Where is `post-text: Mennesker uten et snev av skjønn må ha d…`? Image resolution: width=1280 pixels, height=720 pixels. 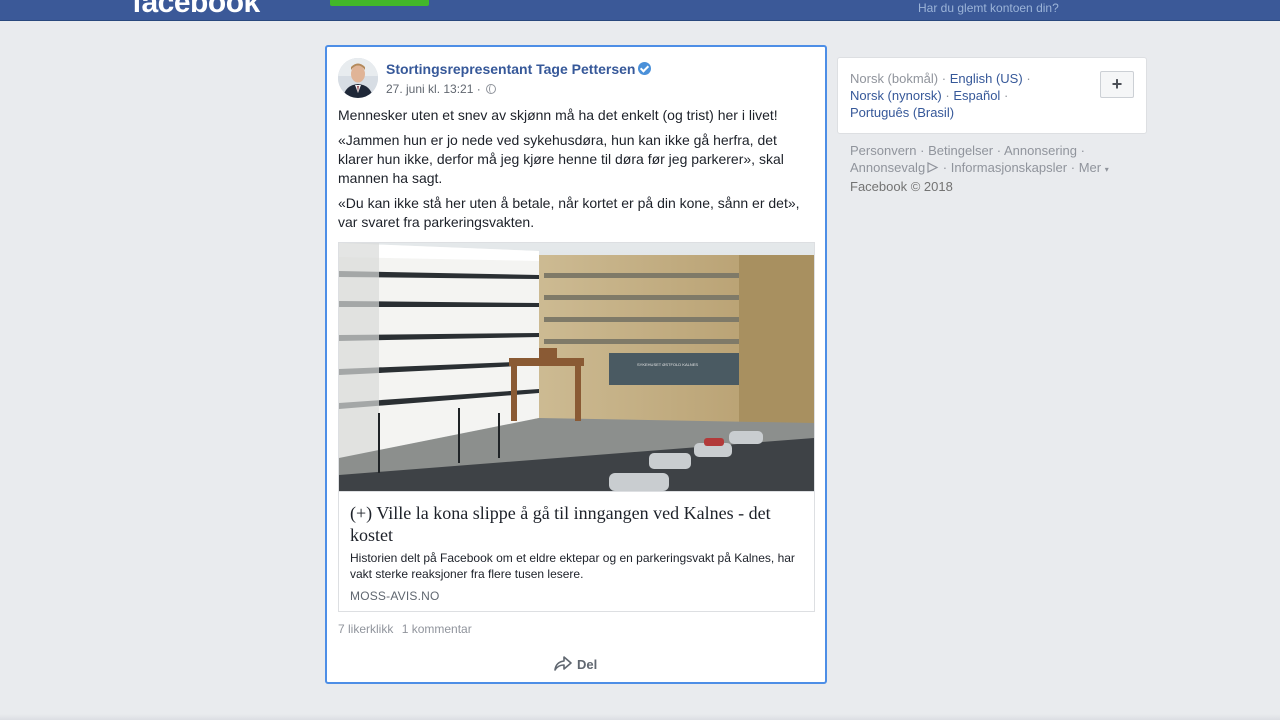 post-text: Mennesker uten et snev av skjønn må ha d… is located at coordinates (573, 172).